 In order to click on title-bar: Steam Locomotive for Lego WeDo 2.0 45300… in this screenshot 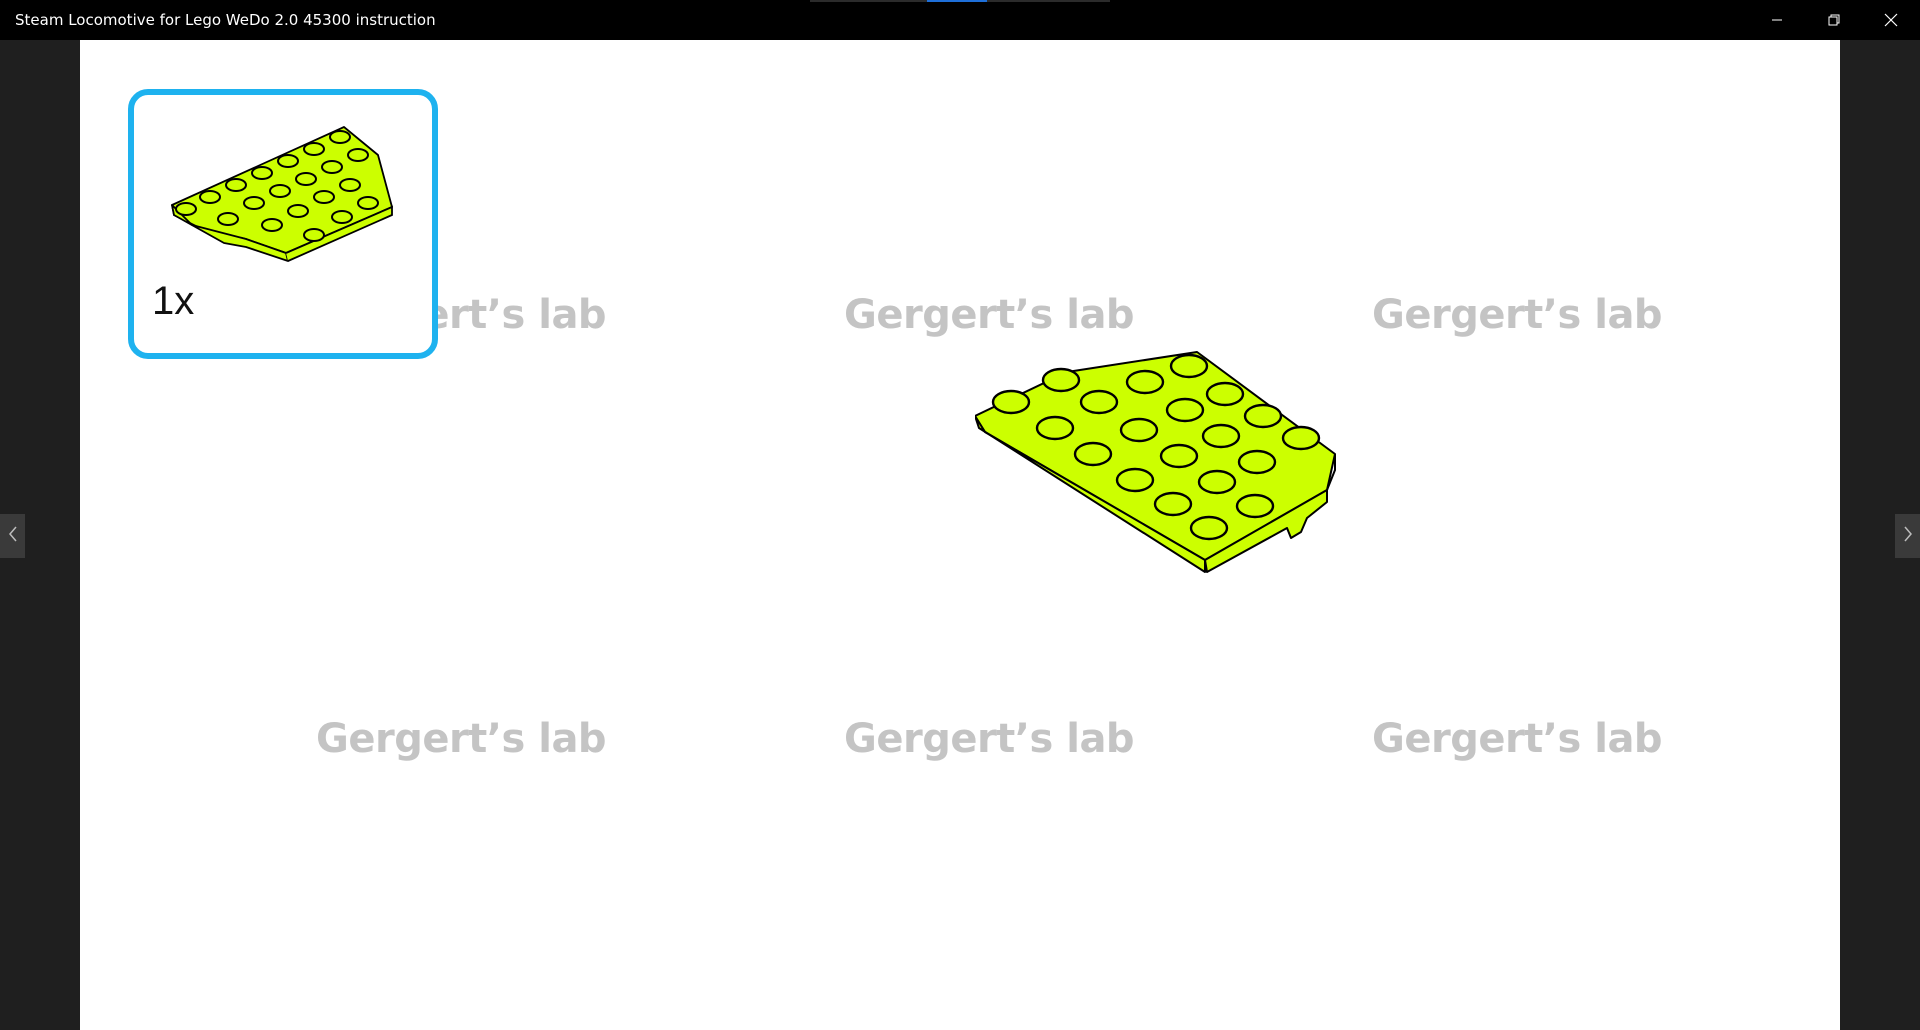, I will do `click(960, 20)`.